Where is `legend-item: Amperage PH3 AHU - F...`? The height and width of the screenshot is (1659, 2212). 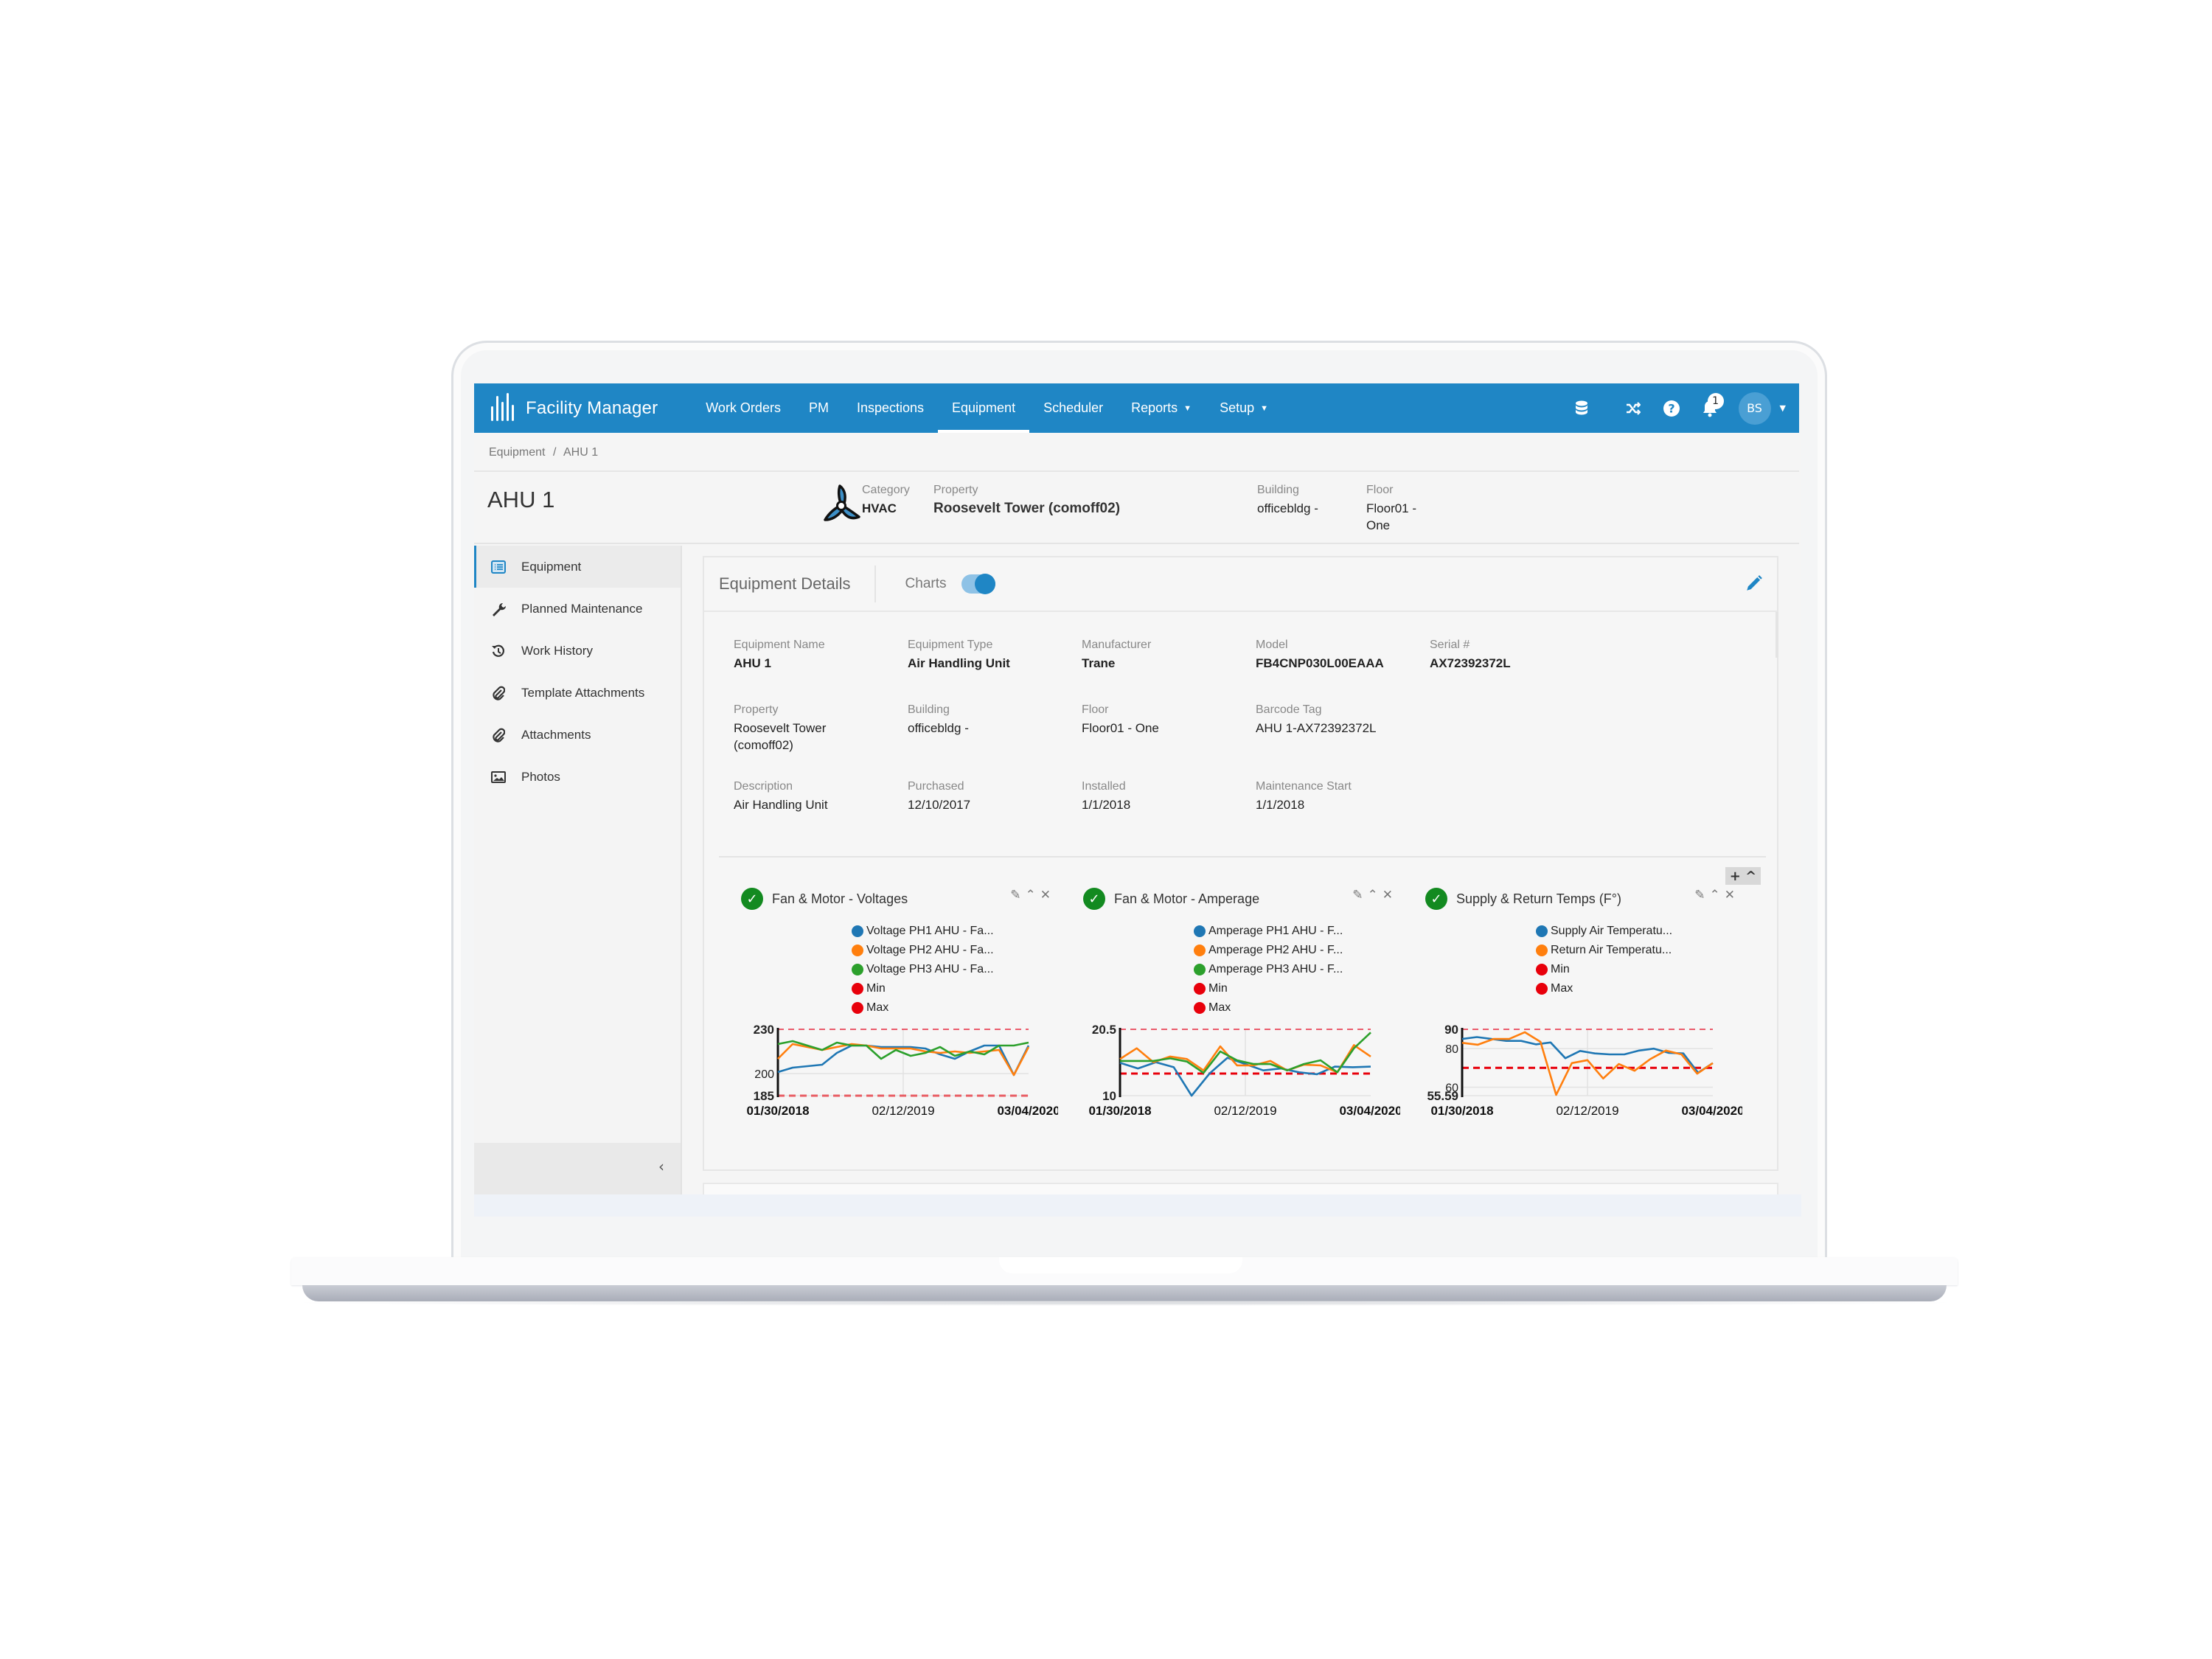
legend-item: Amperage PH3 AHU - F... is located at coordinates (1268, 969).